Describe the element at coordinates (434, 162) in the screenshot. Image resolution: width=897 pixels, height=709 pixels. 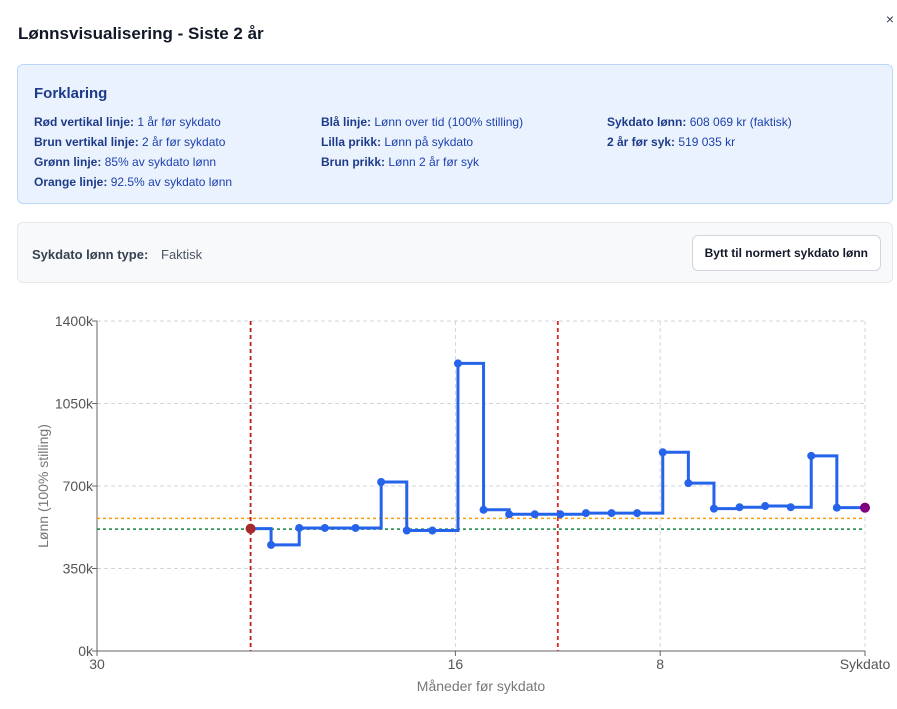
I see `legend-value: Lønn 2 år før syk` at that location.